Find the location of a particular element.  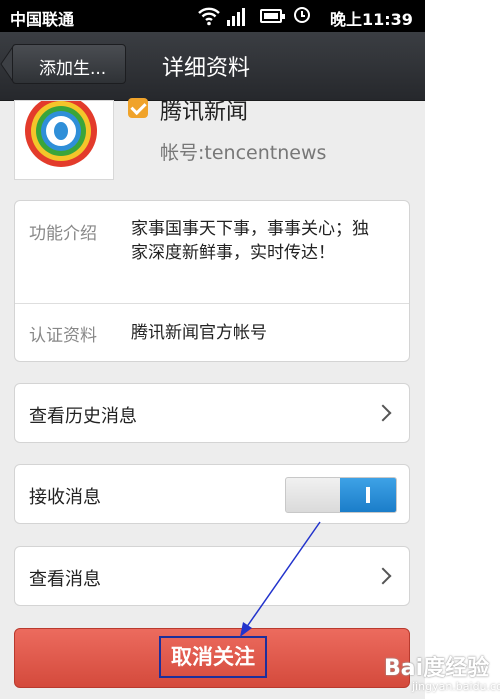

status-bar: 中国联通 晚上11:39 is located at coordinates (212, 16).